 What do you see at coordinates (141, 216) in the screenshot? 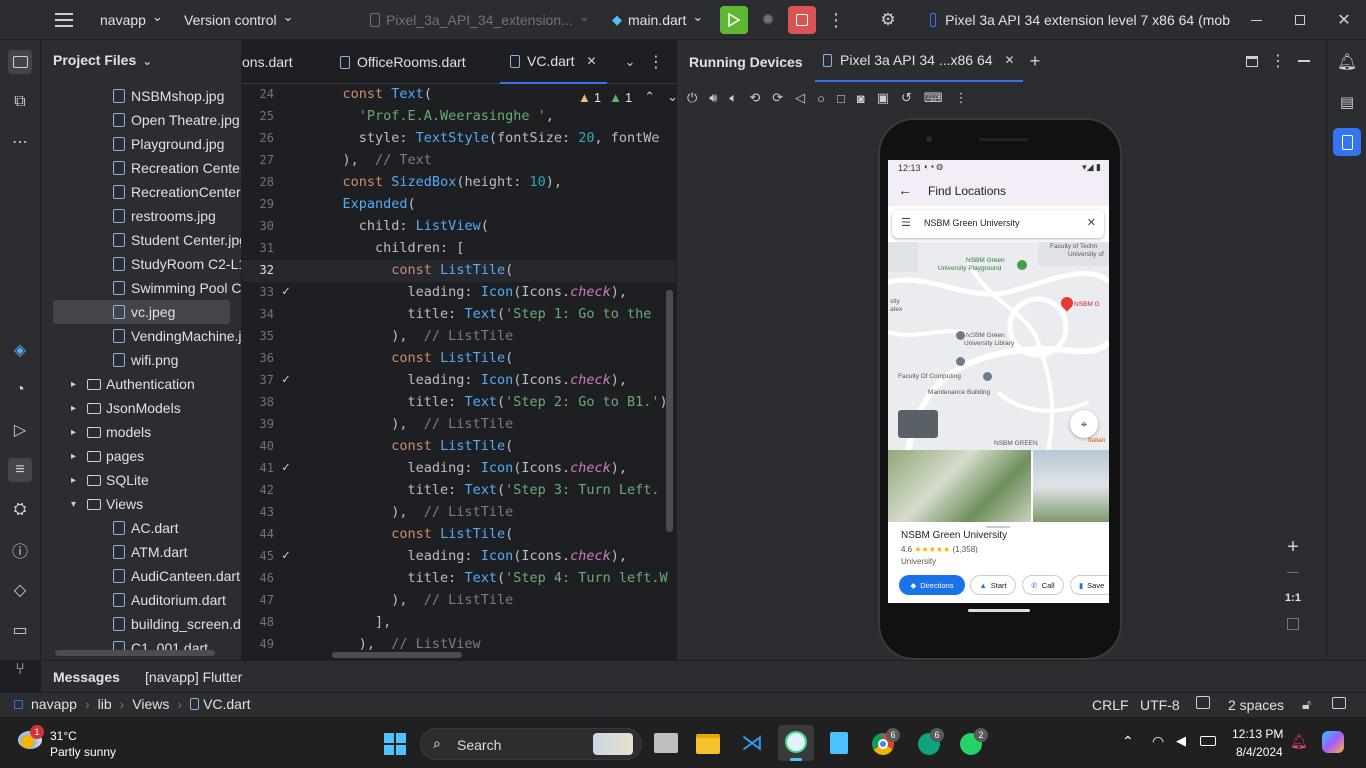
I see `tree-file: restrooms.jpg` at bounding box center [141, 216].